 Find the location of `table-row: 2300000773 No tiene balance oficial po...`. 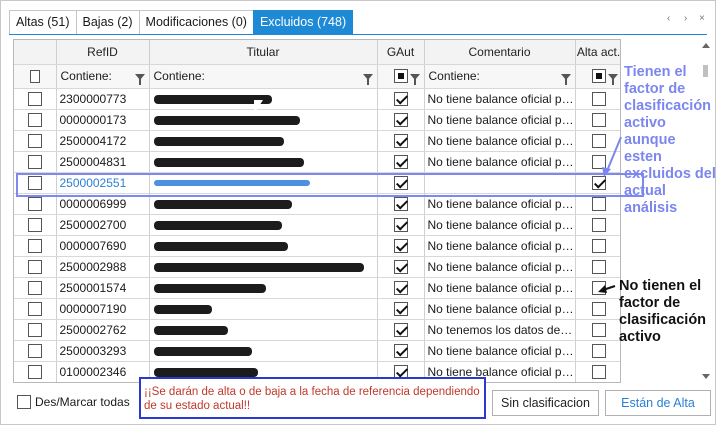

table-row: 2300000773 No tiene balance oficial po... is located at coordinates (317, 99).